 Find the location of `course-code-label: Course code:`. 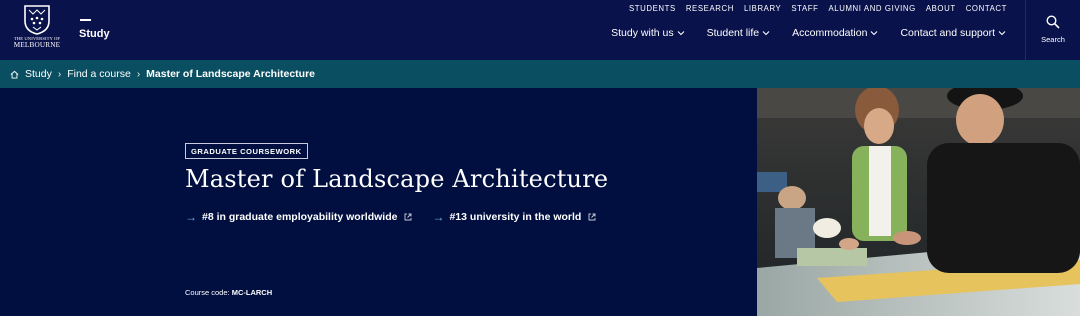

course-code-label: Course code: is located at coordinates (207, 292).